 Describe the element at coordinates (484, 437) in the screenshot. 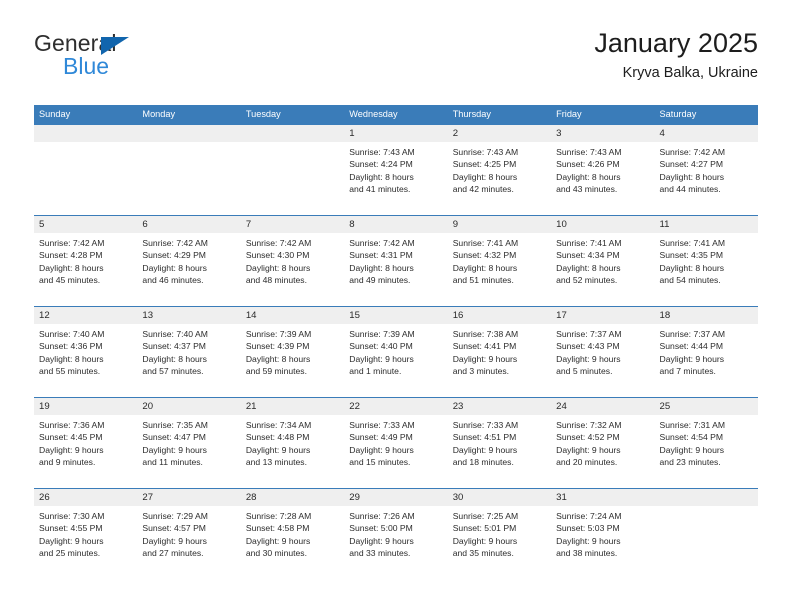

I see `sunset-text: Sunset: 4:51 PM` at that location.